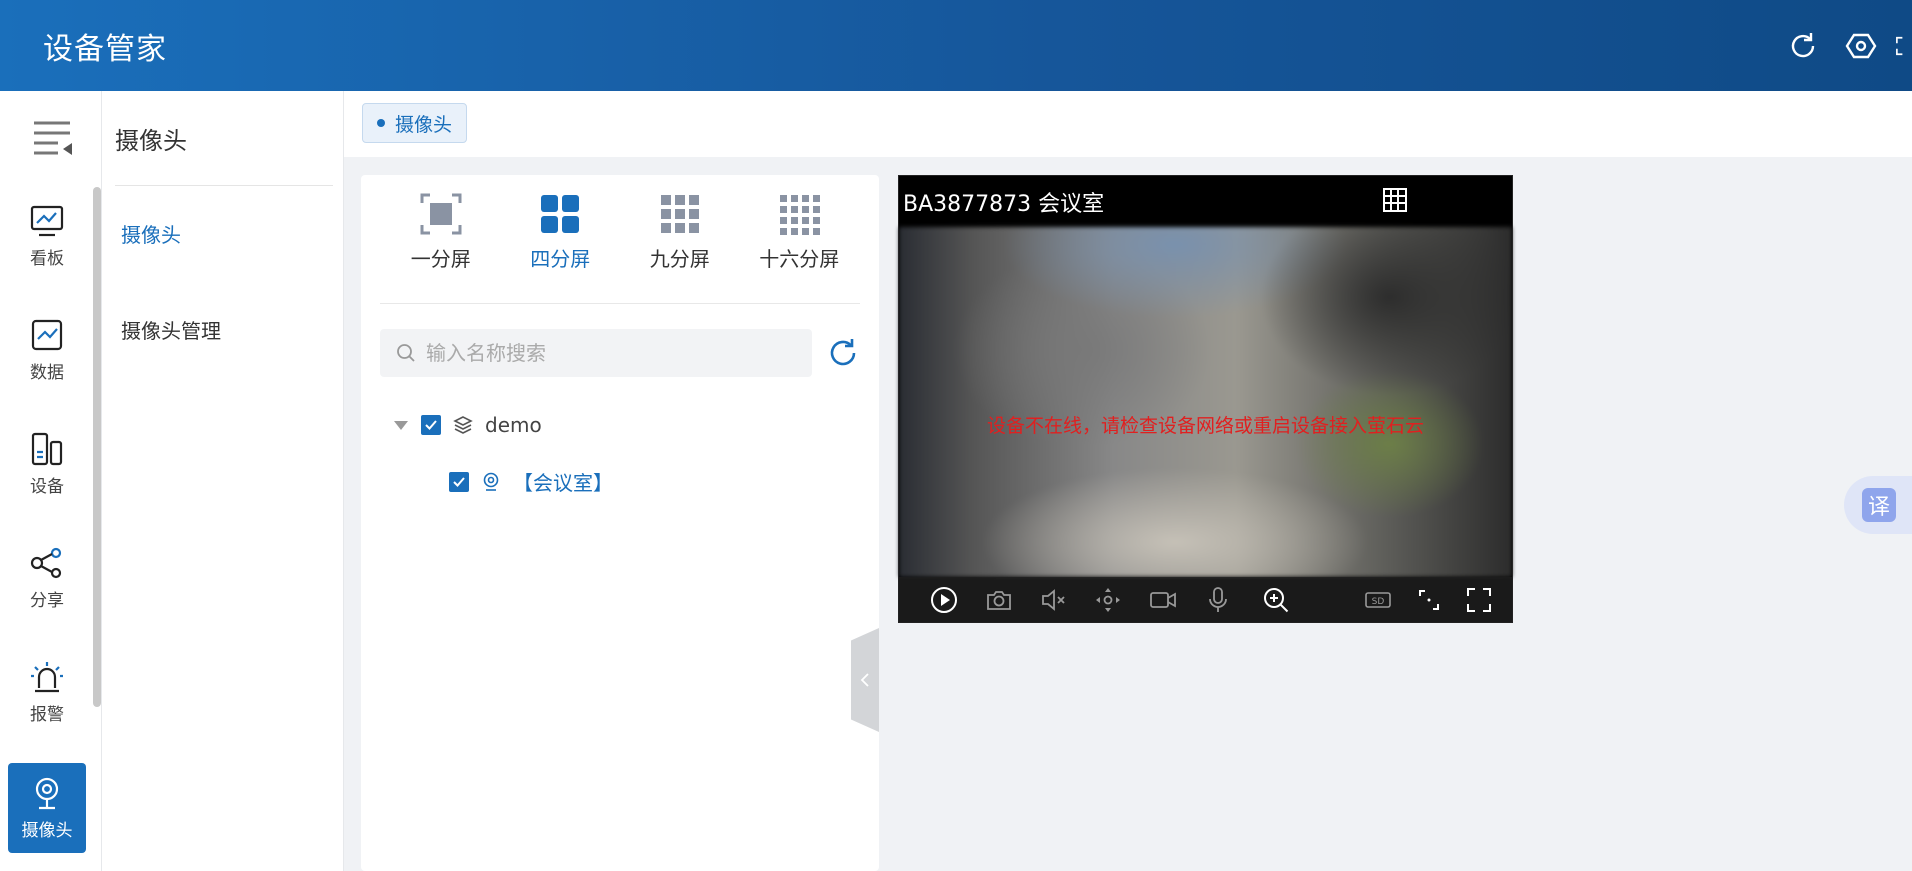 This screenshot has width=1912, height=871. I want to click on grid-layout-icon, so click(1395, 200).